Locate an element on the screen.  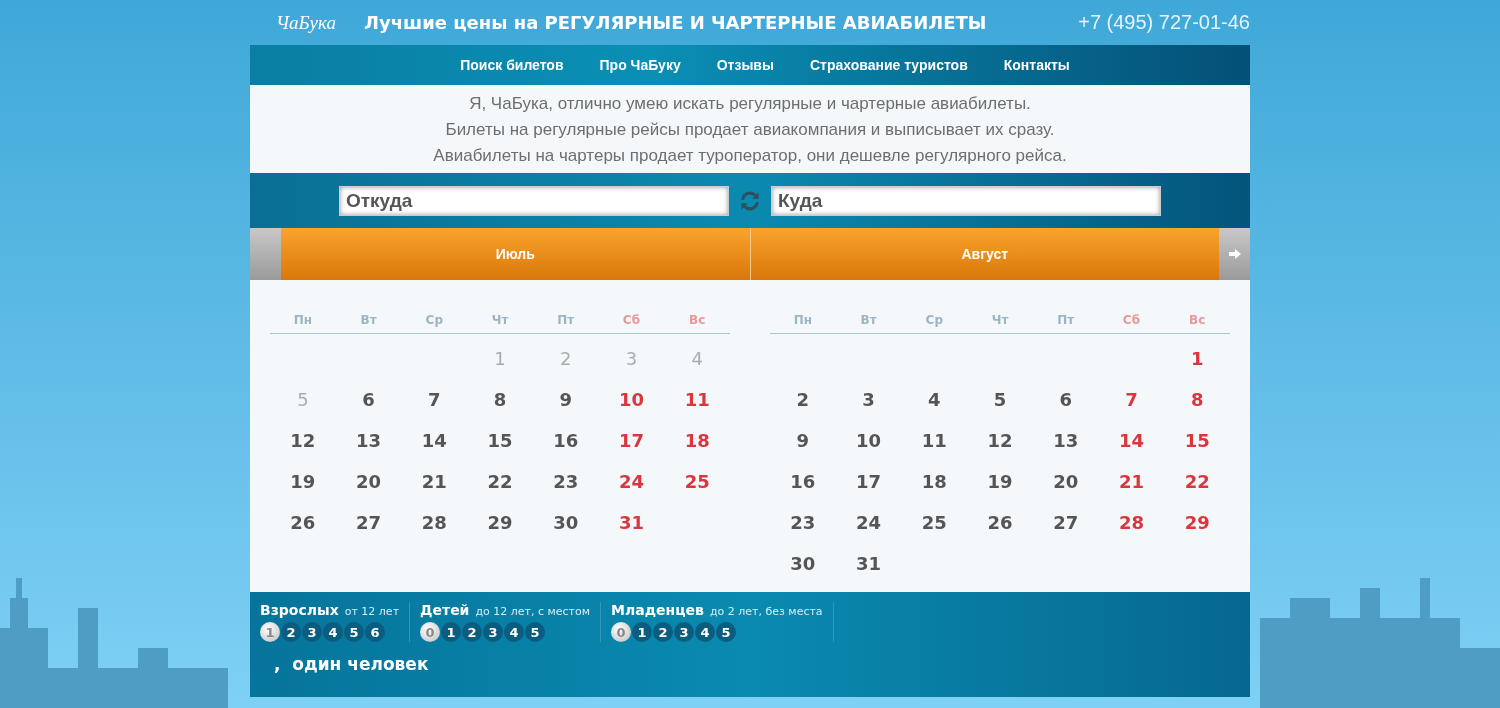
passenger-age-note: до 2 лет, без места is located at coordinates (766, 611).